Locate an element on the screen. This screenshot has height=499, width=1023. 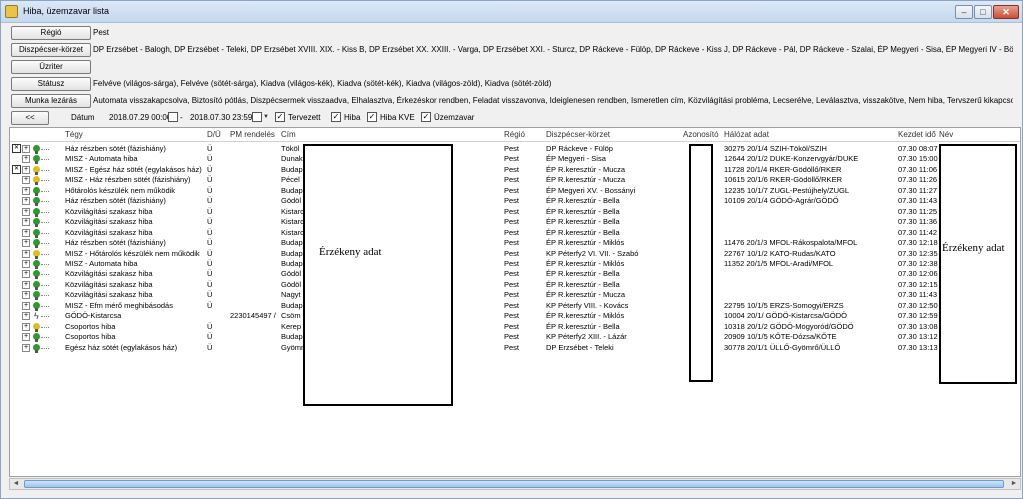
cell-cim: Gyömr is located at coordinates (292, 347).